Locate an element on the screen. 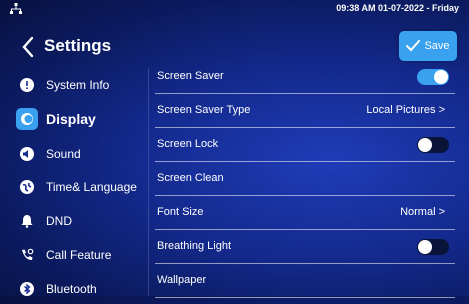  sidebar-divider is located at coordinates (148, 182).